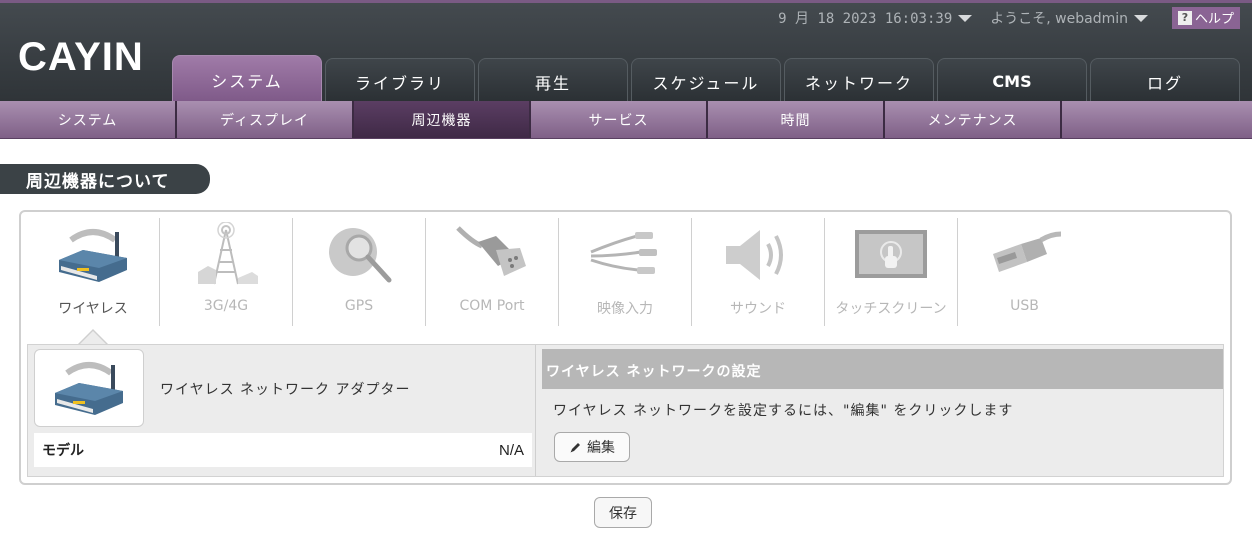 Image resolution: width=1252 pixels, height=560 pixels. Describe the element at coordinates (247, 79) in the screenshot. I see `tab-system: システム` at that location.